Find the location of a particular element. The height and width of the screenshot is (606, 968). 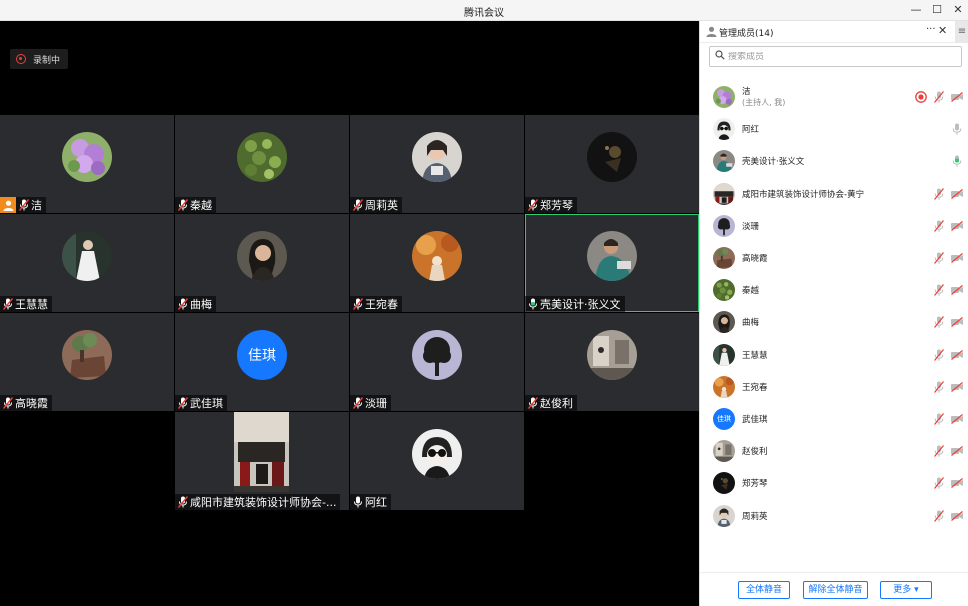

title-bar: 腾讯会议 — ☐ ✕ is located at coordinates (484, 10).